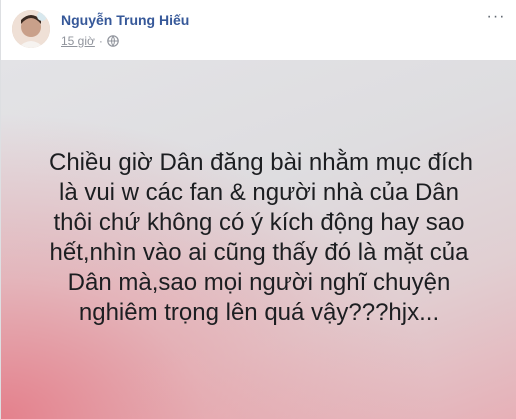 The image size is (516, 419). What do you see at coordinates (259, 252) in the screenshot?
I see `status-line: hết,nhìn vào ai cũng thấy đó là mặt của` at bounding box center [259, 252].